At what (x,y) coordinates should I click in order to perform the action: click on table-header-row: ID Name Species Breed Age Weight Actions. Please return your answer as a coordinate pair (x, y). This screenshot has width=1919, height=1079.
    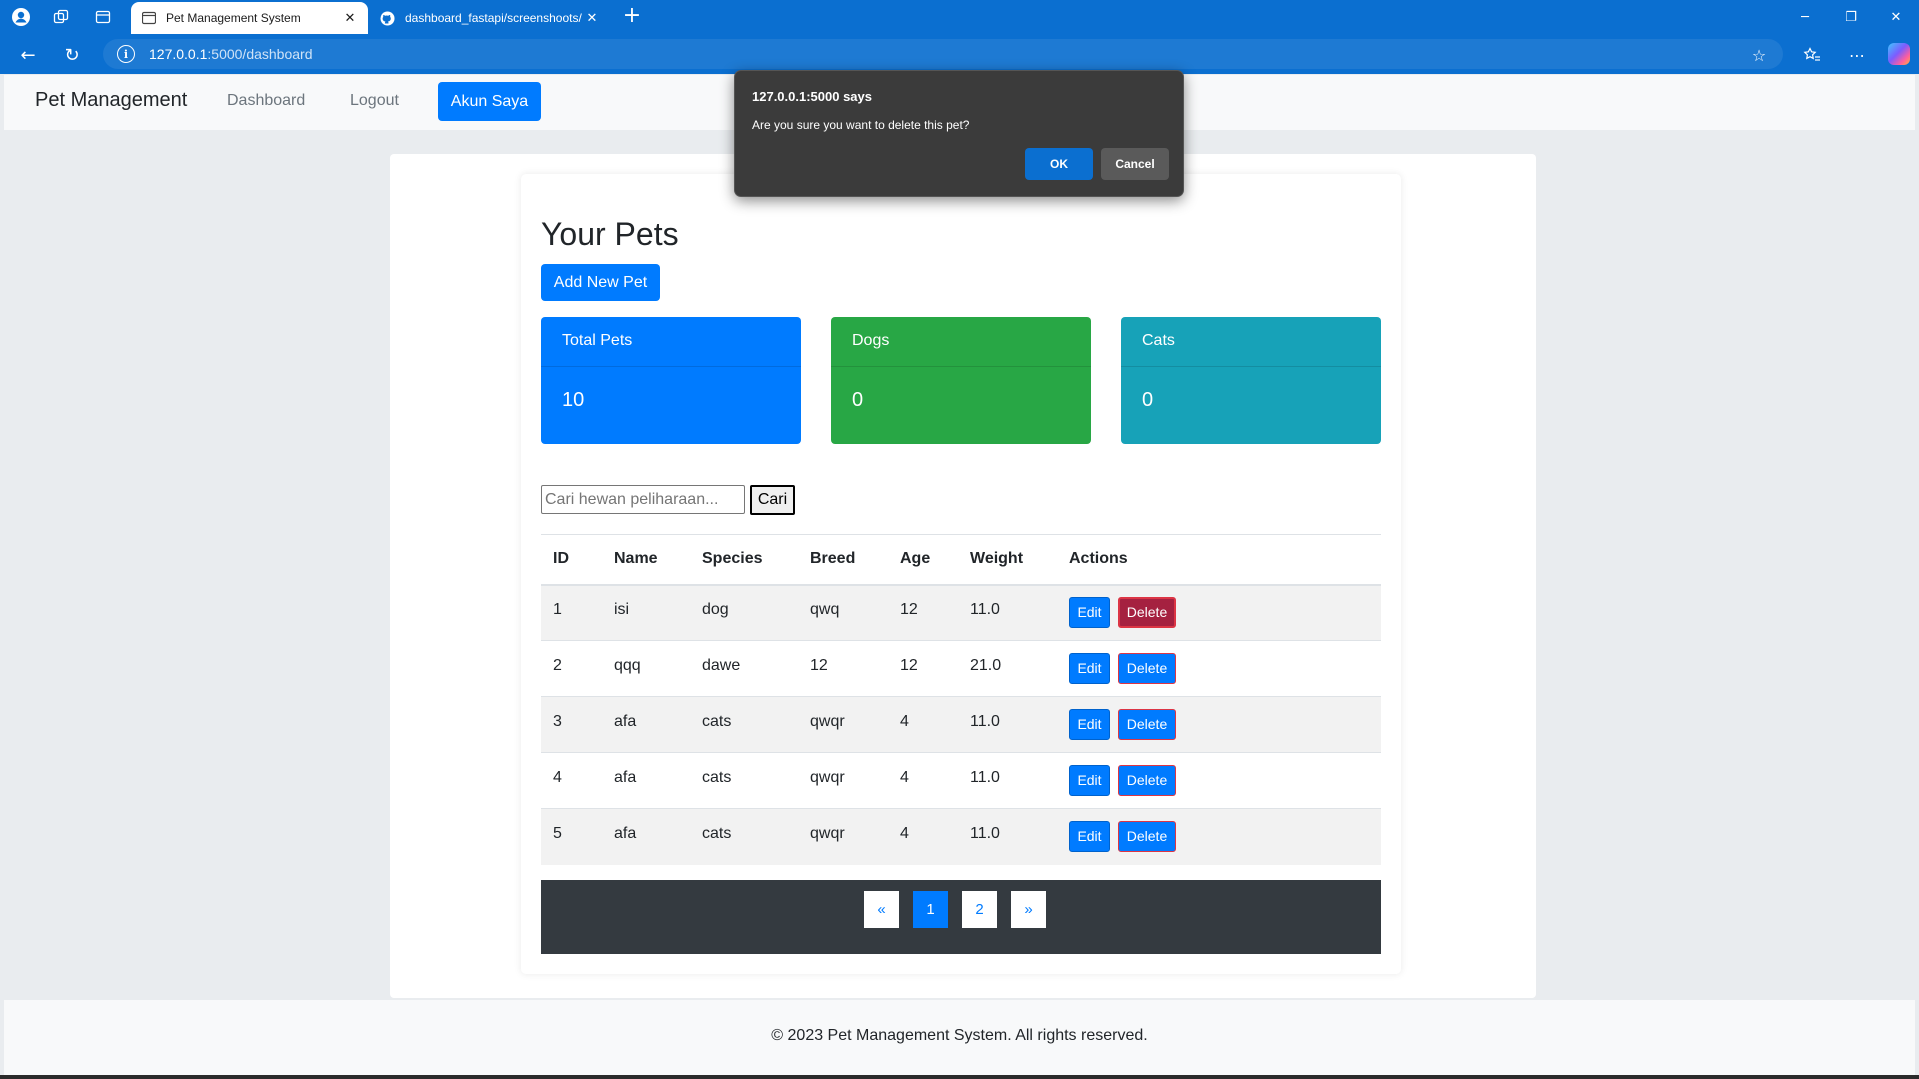
    Looking at the image, I should click on (961, 560).